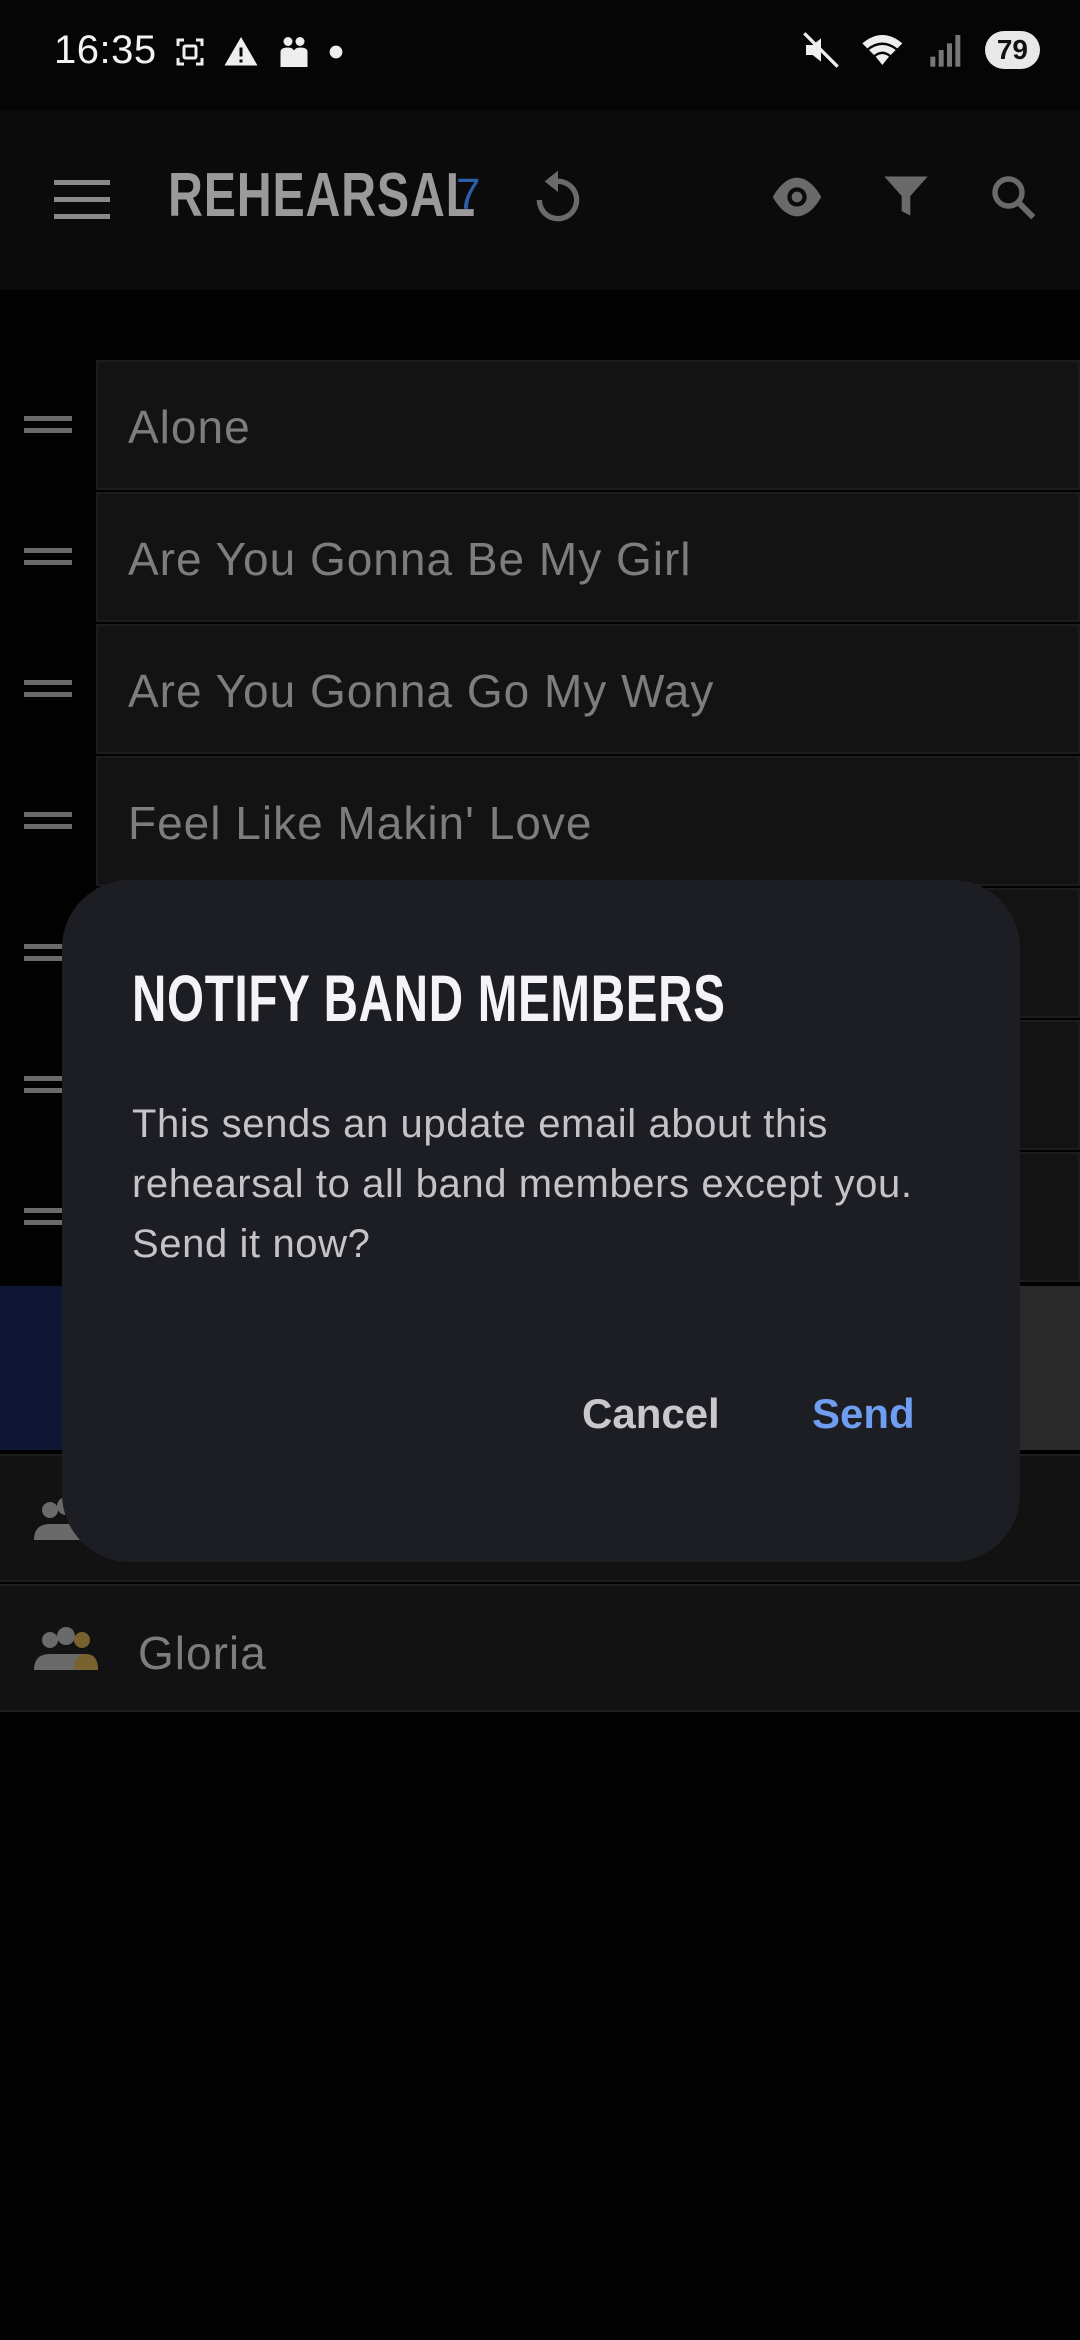 The image size is (1080, 2340). Describe the element at coordinates (540, 1648) in the screenshot. I see `member-row: Gloria` at that location.